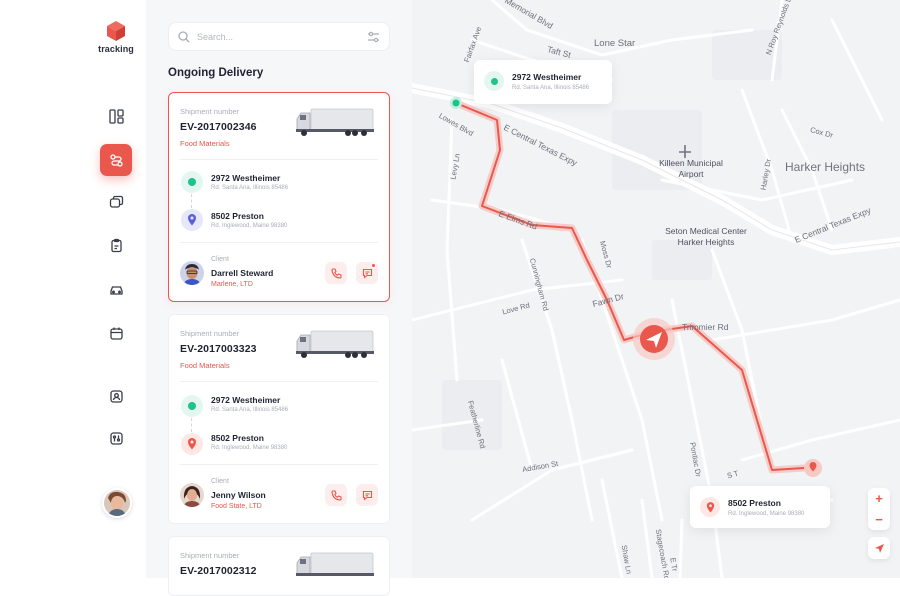 The width and height of the screenshot is (900, 596). I want to click on clipboard-icon, so click(116, 245).